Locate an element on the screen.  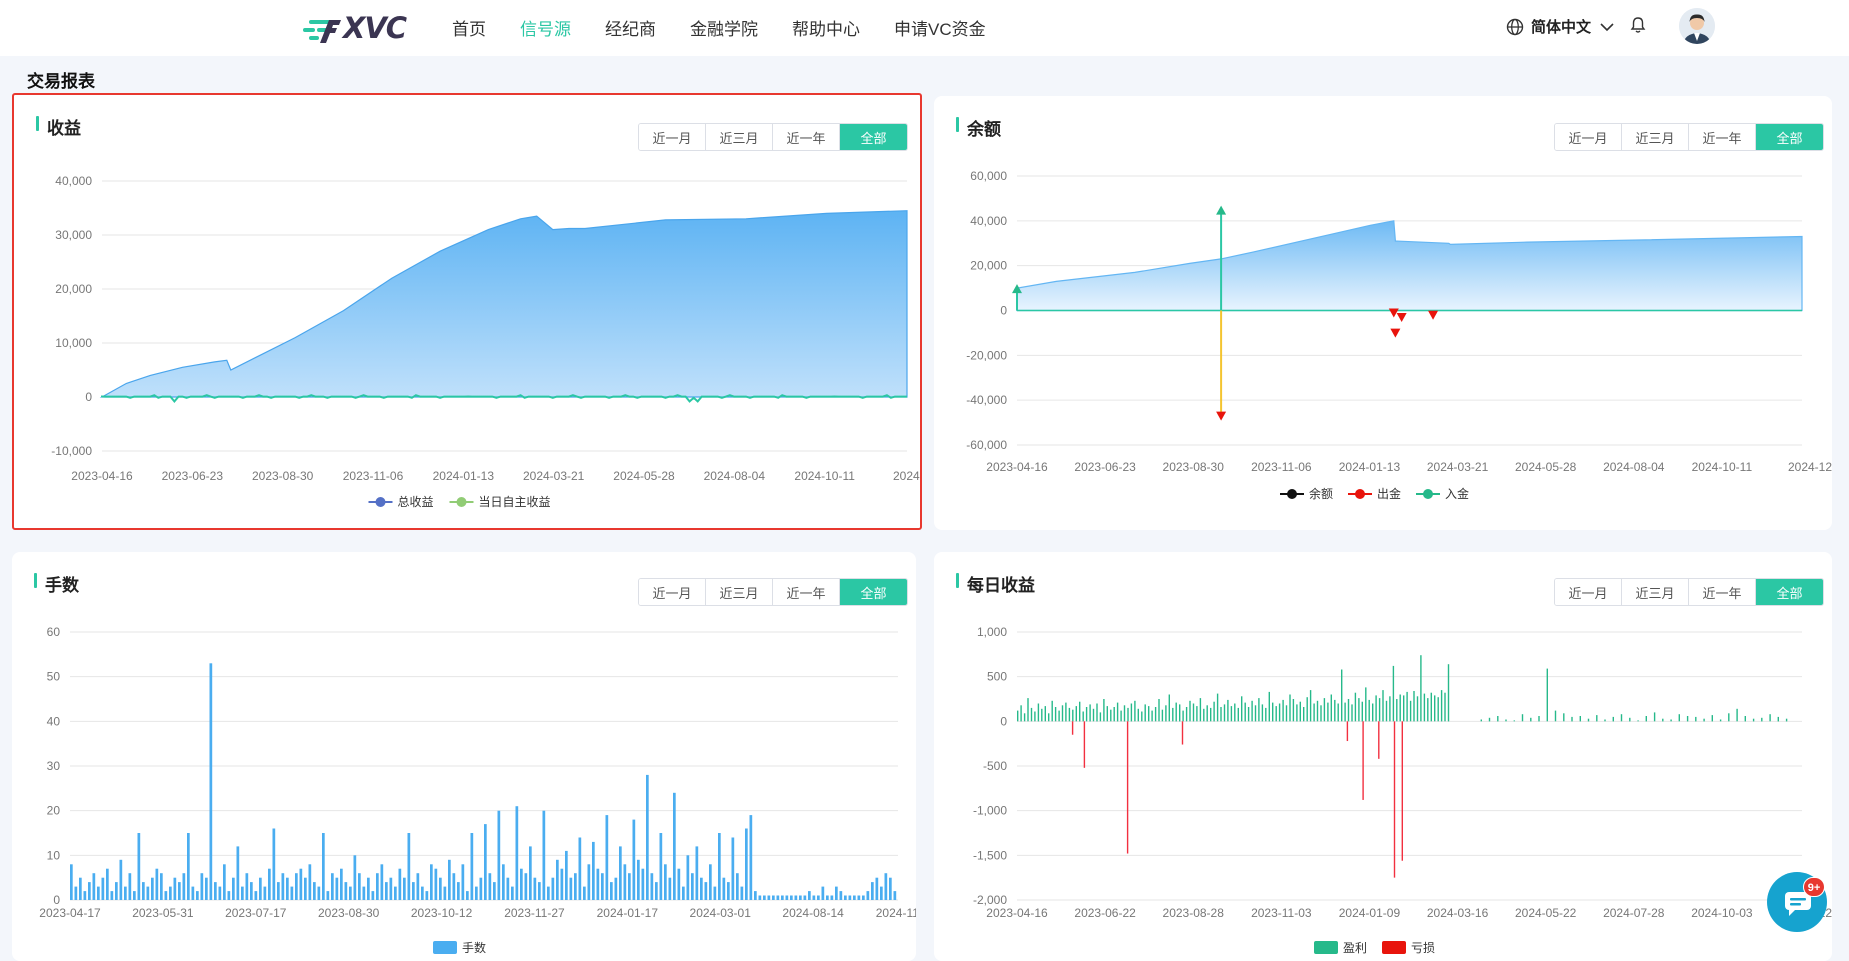
x-tick-label: 2023-06-22 is located at coordinates (1105, 913).